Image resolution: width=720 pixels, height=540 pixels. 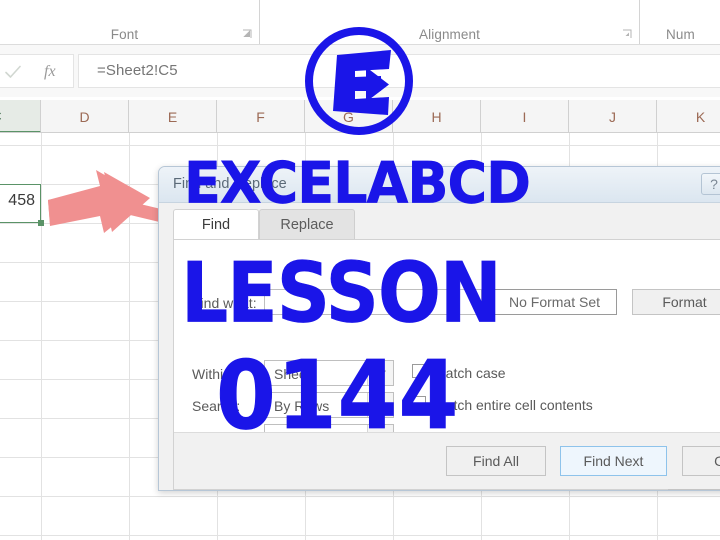 I want to click on column-header-label: E, so click(x=172, y=116).